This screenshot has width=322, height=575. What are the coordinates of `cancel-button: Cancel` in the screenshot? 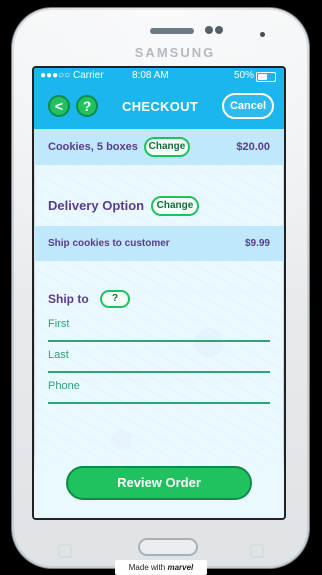 It's located at (248, 106).